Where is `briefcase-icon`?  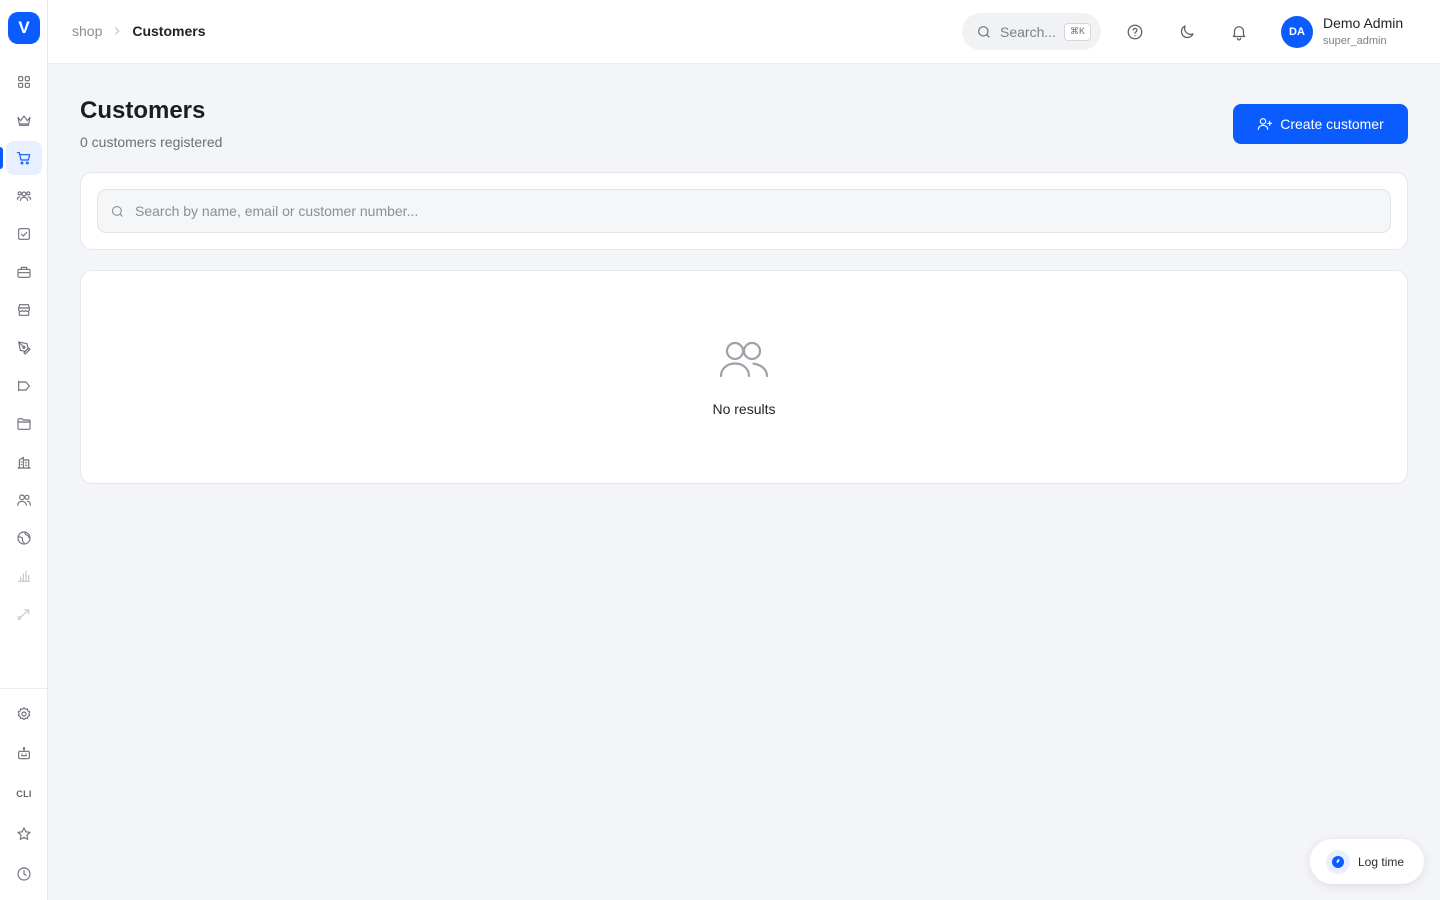
briefcase-icon is located at coordinates (24, 272).